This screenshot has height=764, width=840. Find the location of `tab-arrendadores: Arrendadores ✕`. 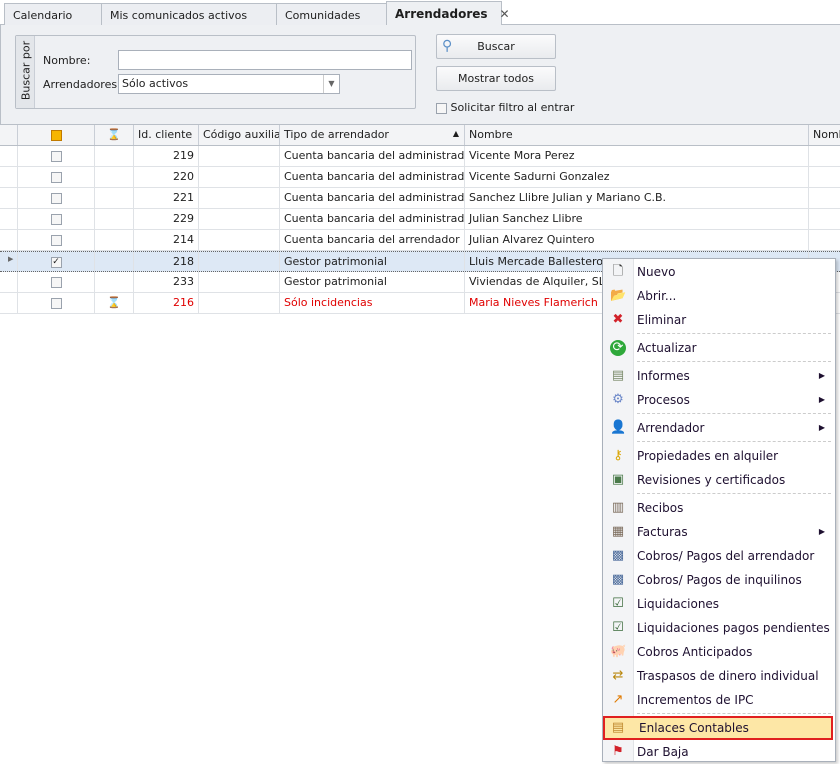

tab-arrendadores: Arrendadores ✕ is located at coordinates (448, 13).